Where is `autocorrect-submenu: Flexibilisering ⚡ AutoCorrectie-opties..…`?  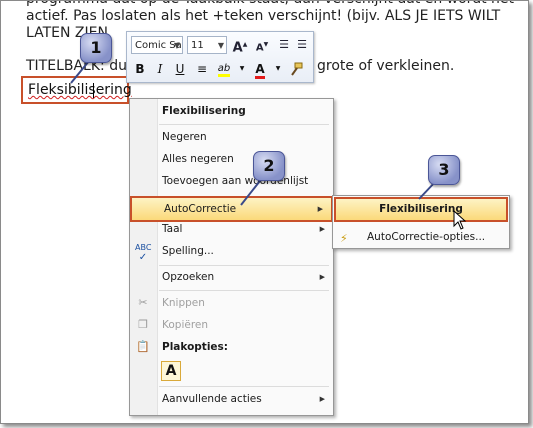 autocorrect-submenu: Flexibilisering ⚡ AutoCorrectie-opties..… is located at coordinates (421, 222).